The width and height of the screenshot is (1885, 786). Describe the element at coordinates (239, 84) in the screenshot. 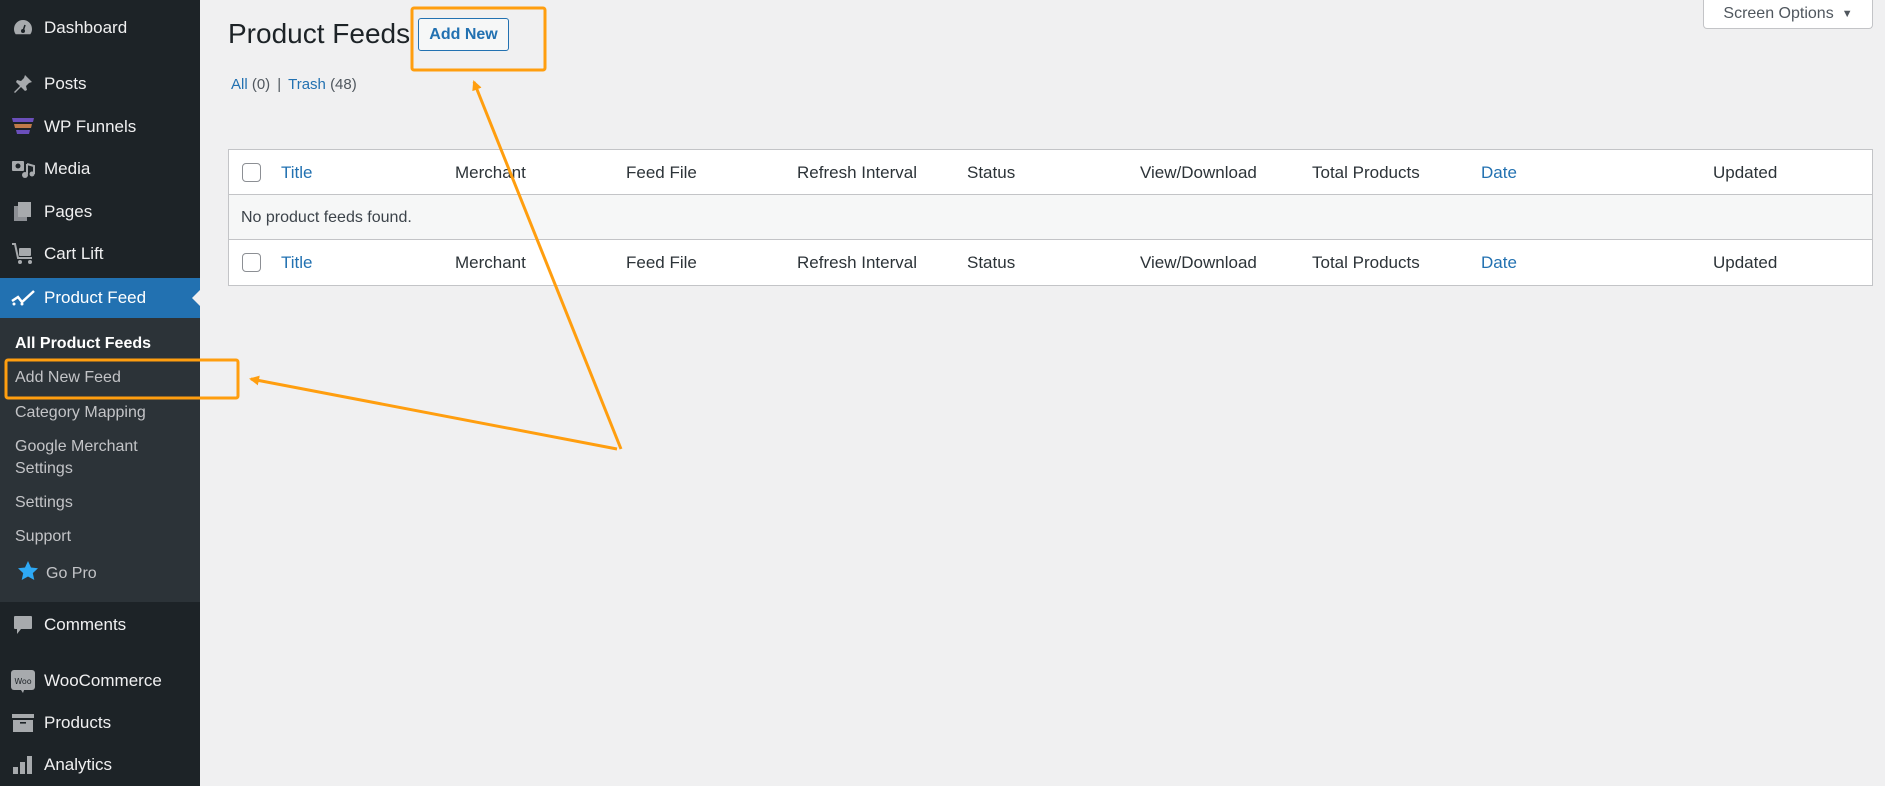

I see `filter-all-label: All` at that location.